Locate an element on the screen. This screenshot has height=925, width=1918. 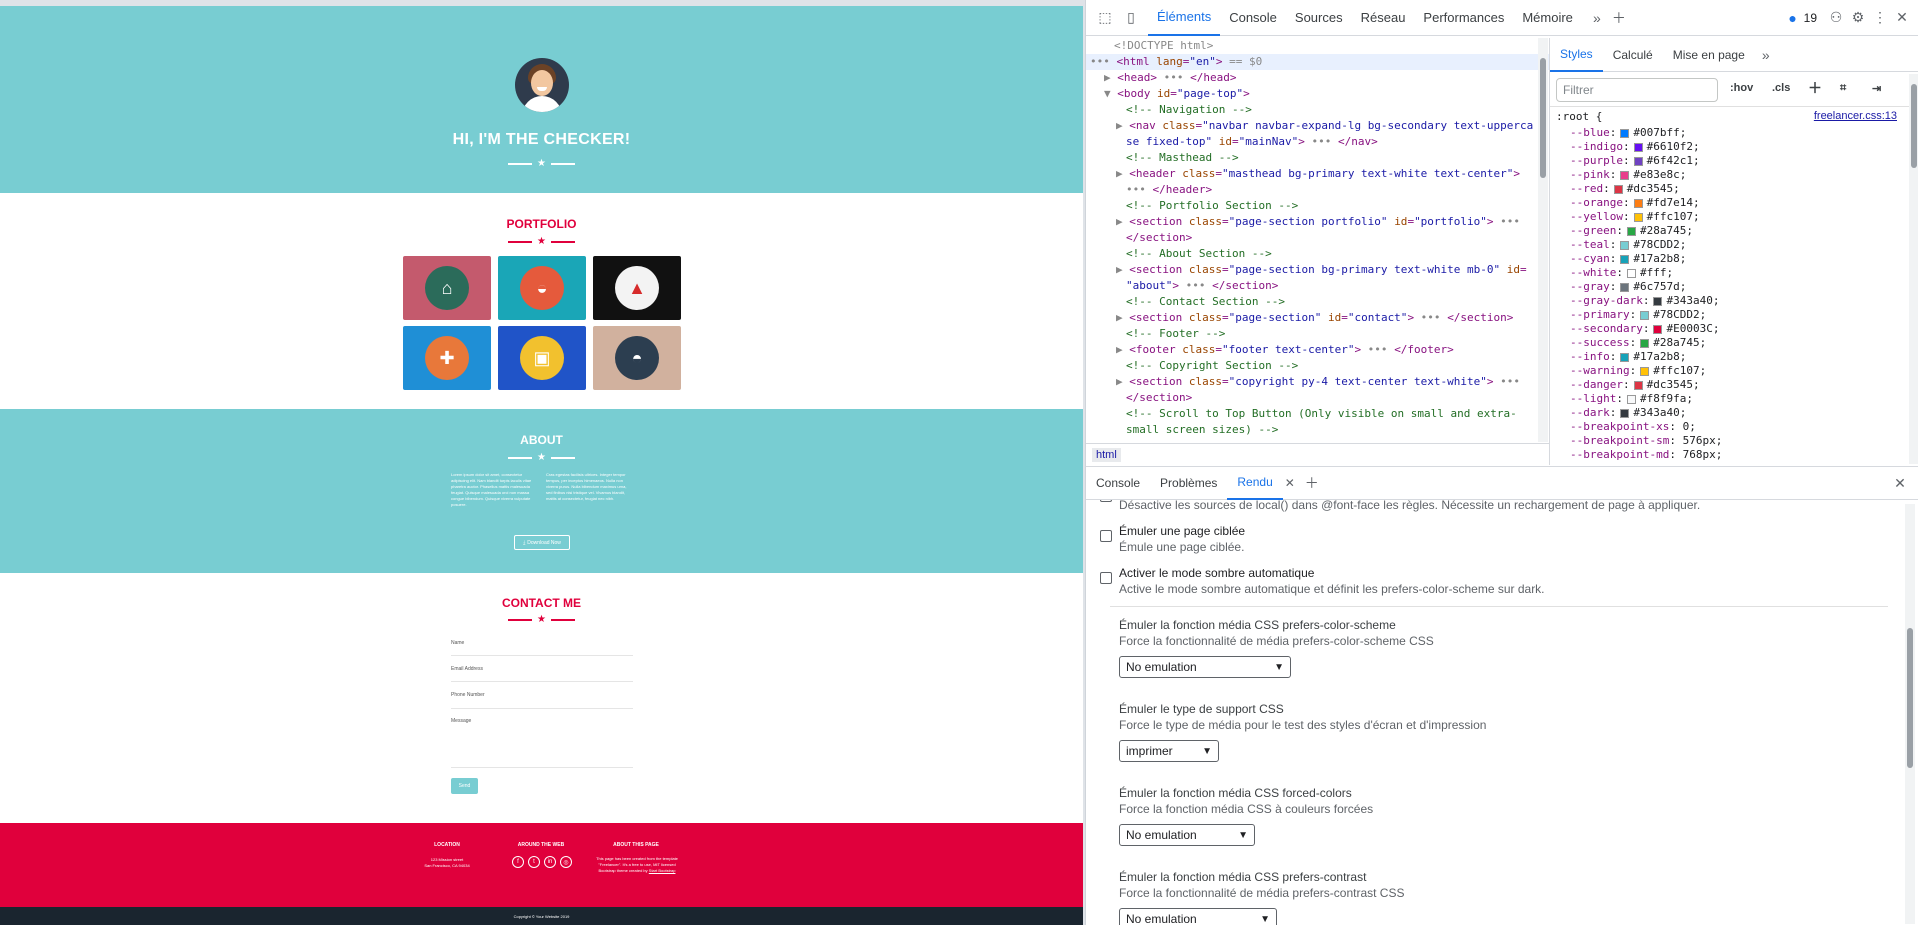
tab-sources: Sources is located at coordinates (1319, 18).